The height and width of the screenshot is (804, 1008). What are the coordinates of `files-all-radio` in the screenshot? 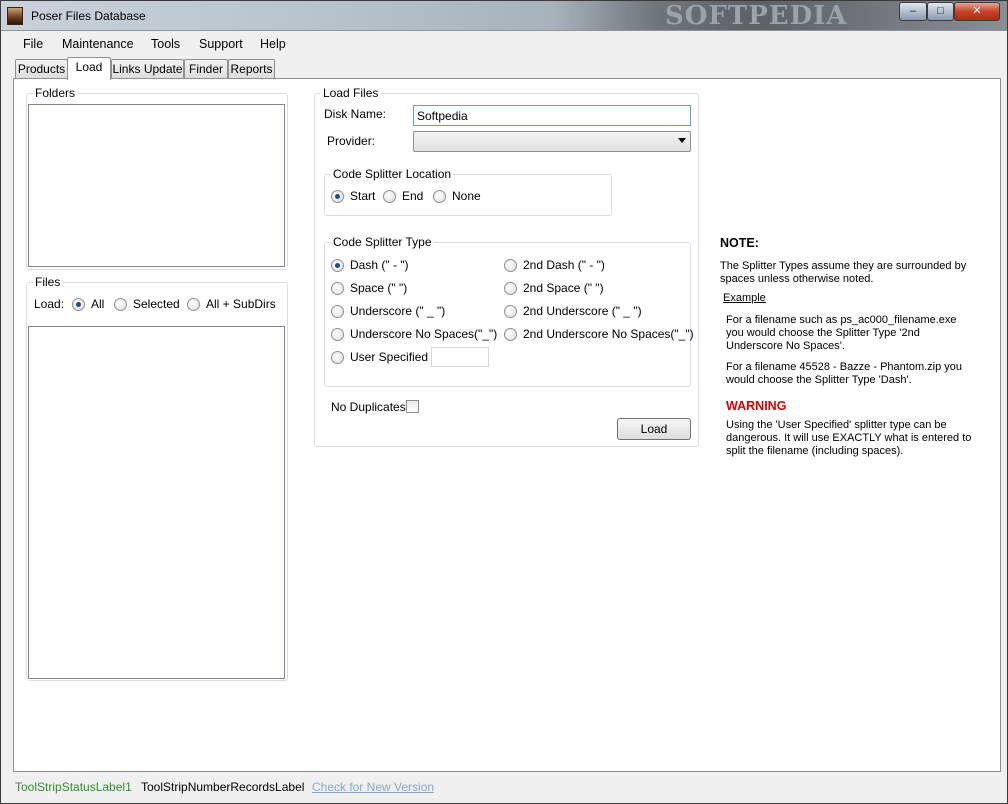 It's located at (78, 304).